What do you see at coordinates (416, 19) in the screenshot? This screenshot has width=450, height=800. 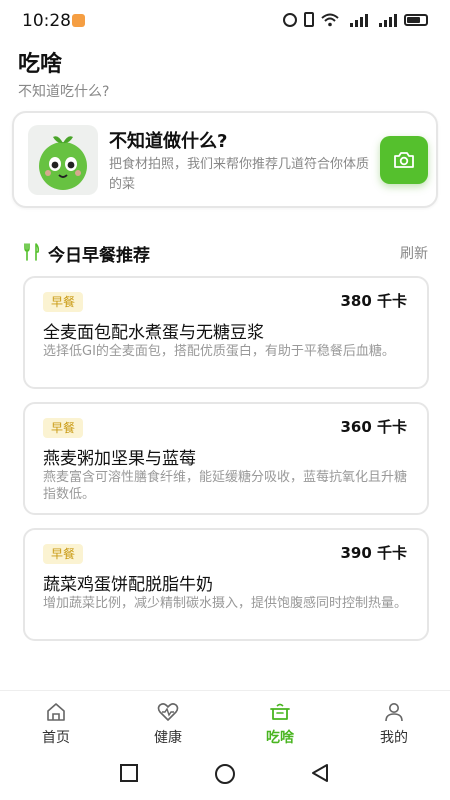 I see `battery-icon` at bounding box center [416, 19].